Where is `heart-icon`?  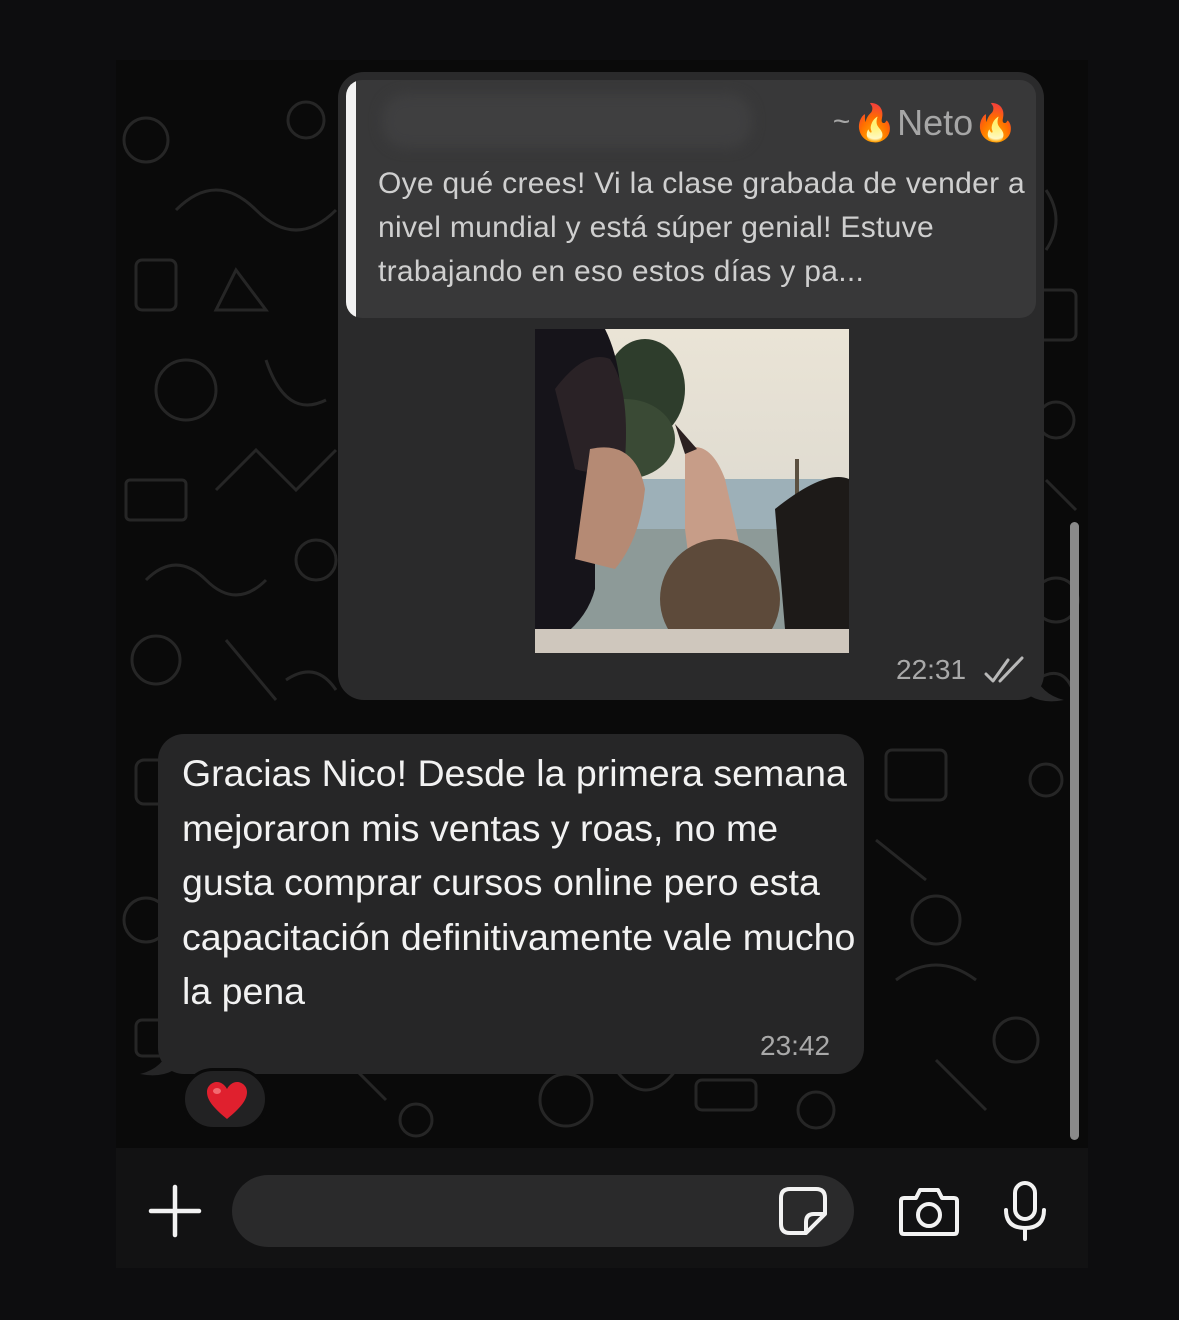
heart-icon is located at coordinates (227, 1100).